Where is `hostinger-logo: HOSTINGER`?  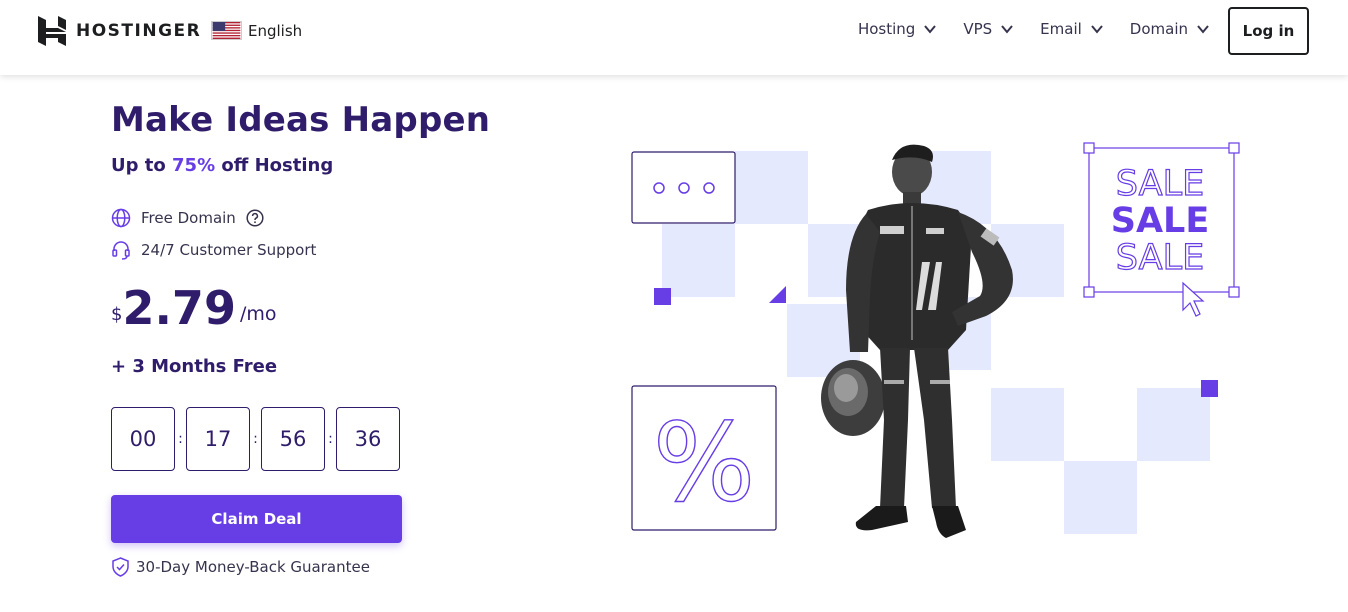
hostinger-logo: HOSTINGER is located at coordinates (119, 31).